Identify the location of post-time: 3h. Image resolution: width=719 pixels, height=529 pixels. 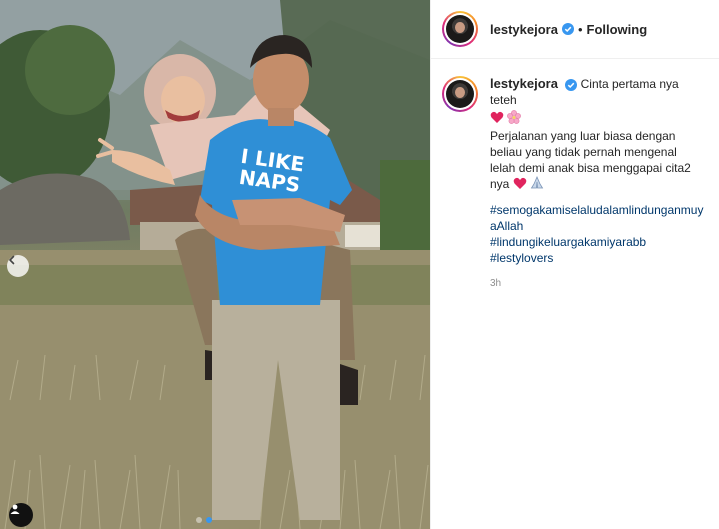
(597, 284).